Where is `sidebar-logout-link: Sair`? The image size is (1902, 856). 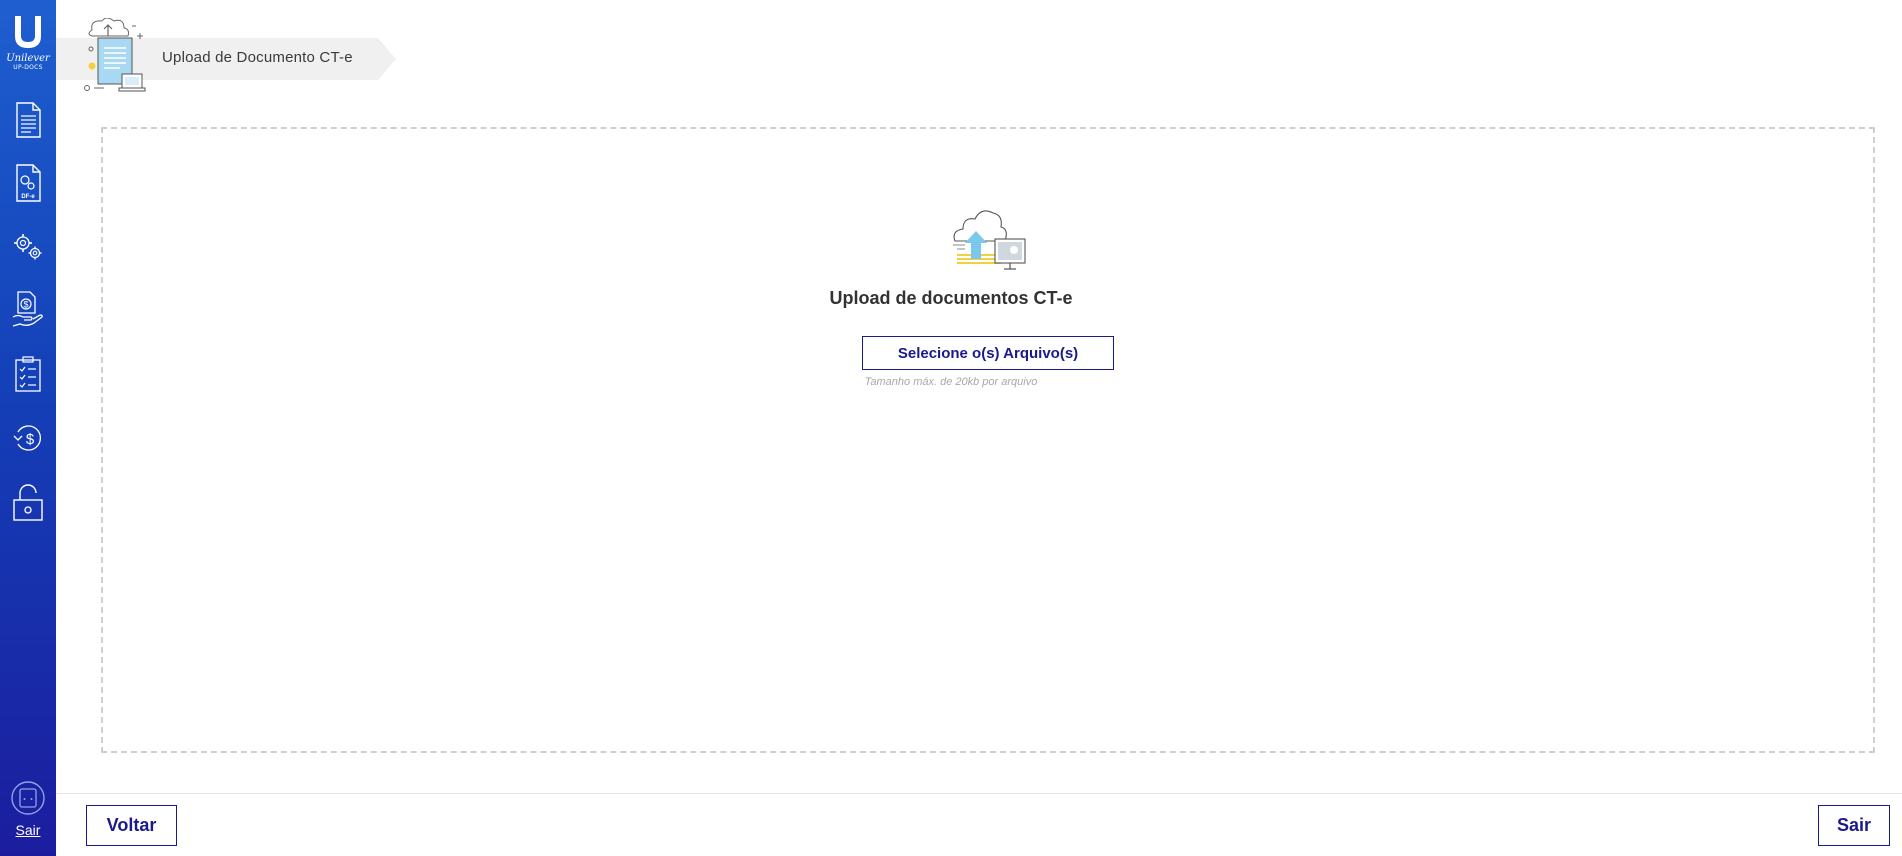
sidebar-logout-link: Sair is located at coordinates (28, 830).